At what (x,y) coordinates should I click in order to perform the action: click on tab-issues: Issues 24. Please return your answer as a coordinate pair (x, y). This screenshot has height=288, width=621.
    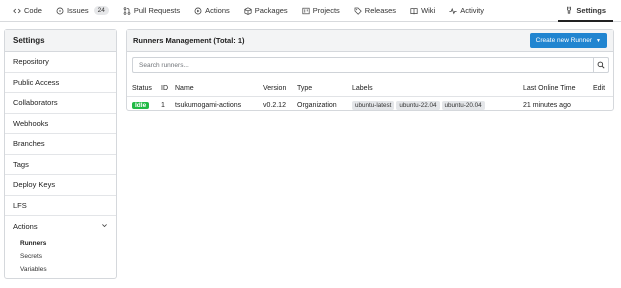
    Looking at the image, I should click on (82, 11).